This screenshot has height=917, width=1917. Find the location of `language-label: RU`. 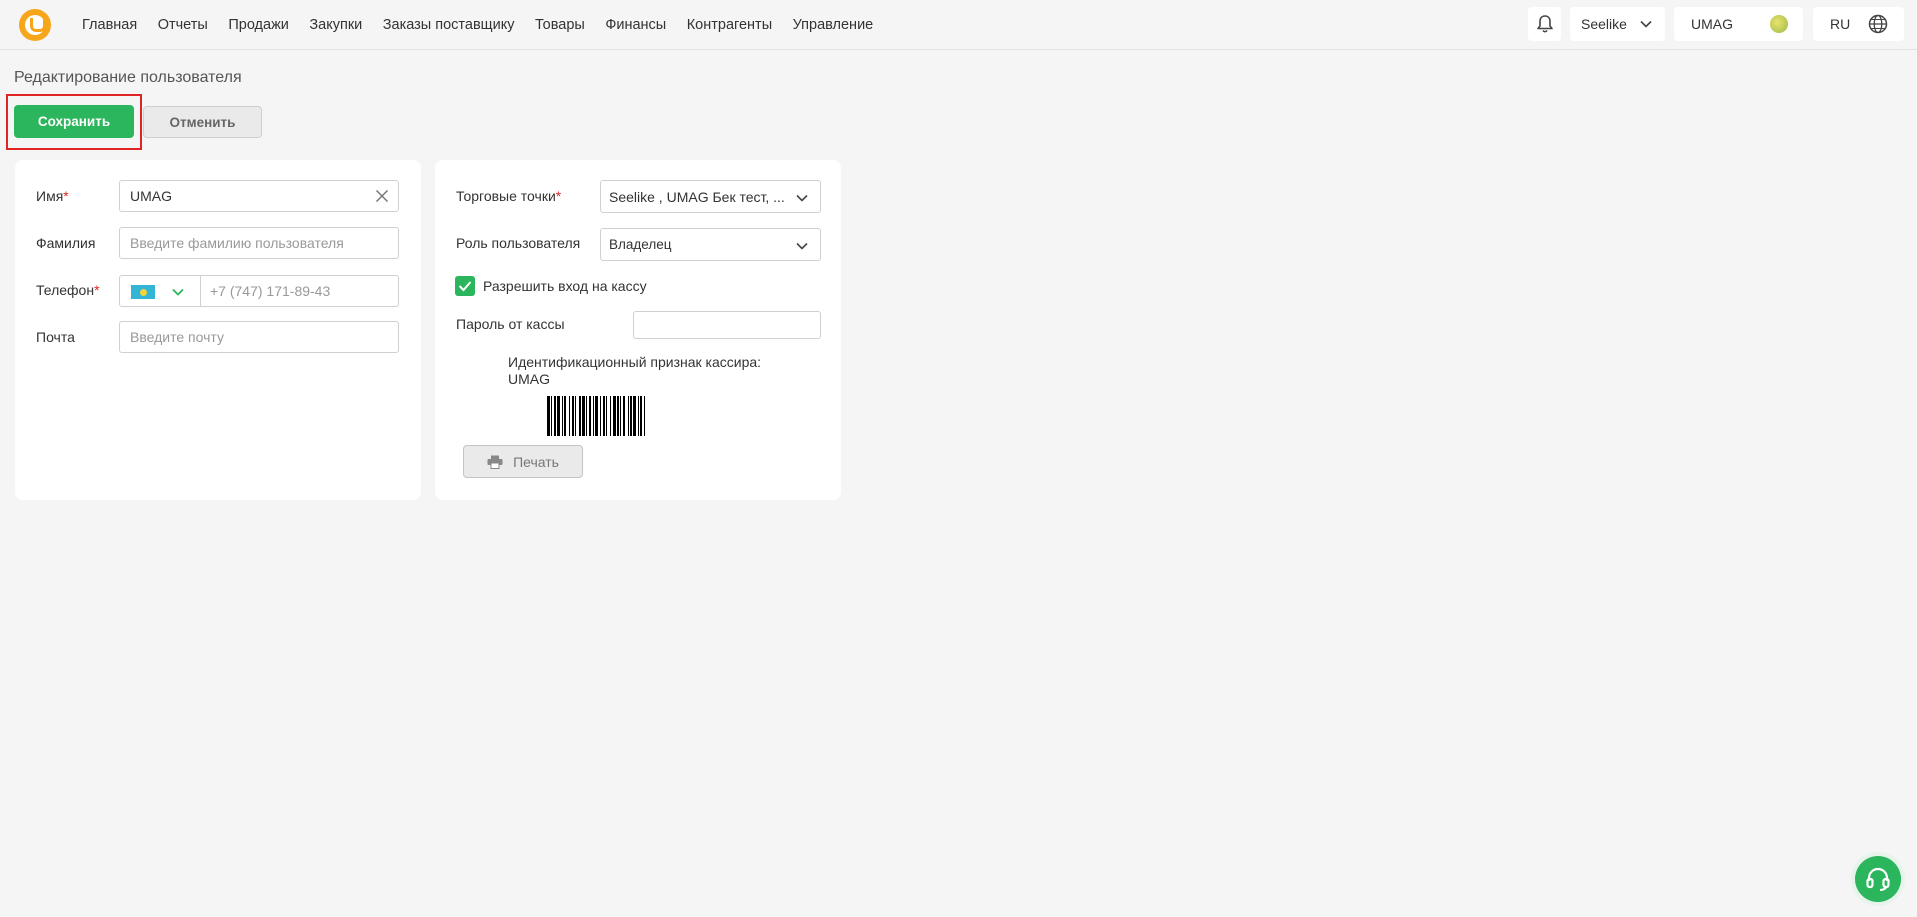

language-label: RU is located at coordinates (1840, 24).